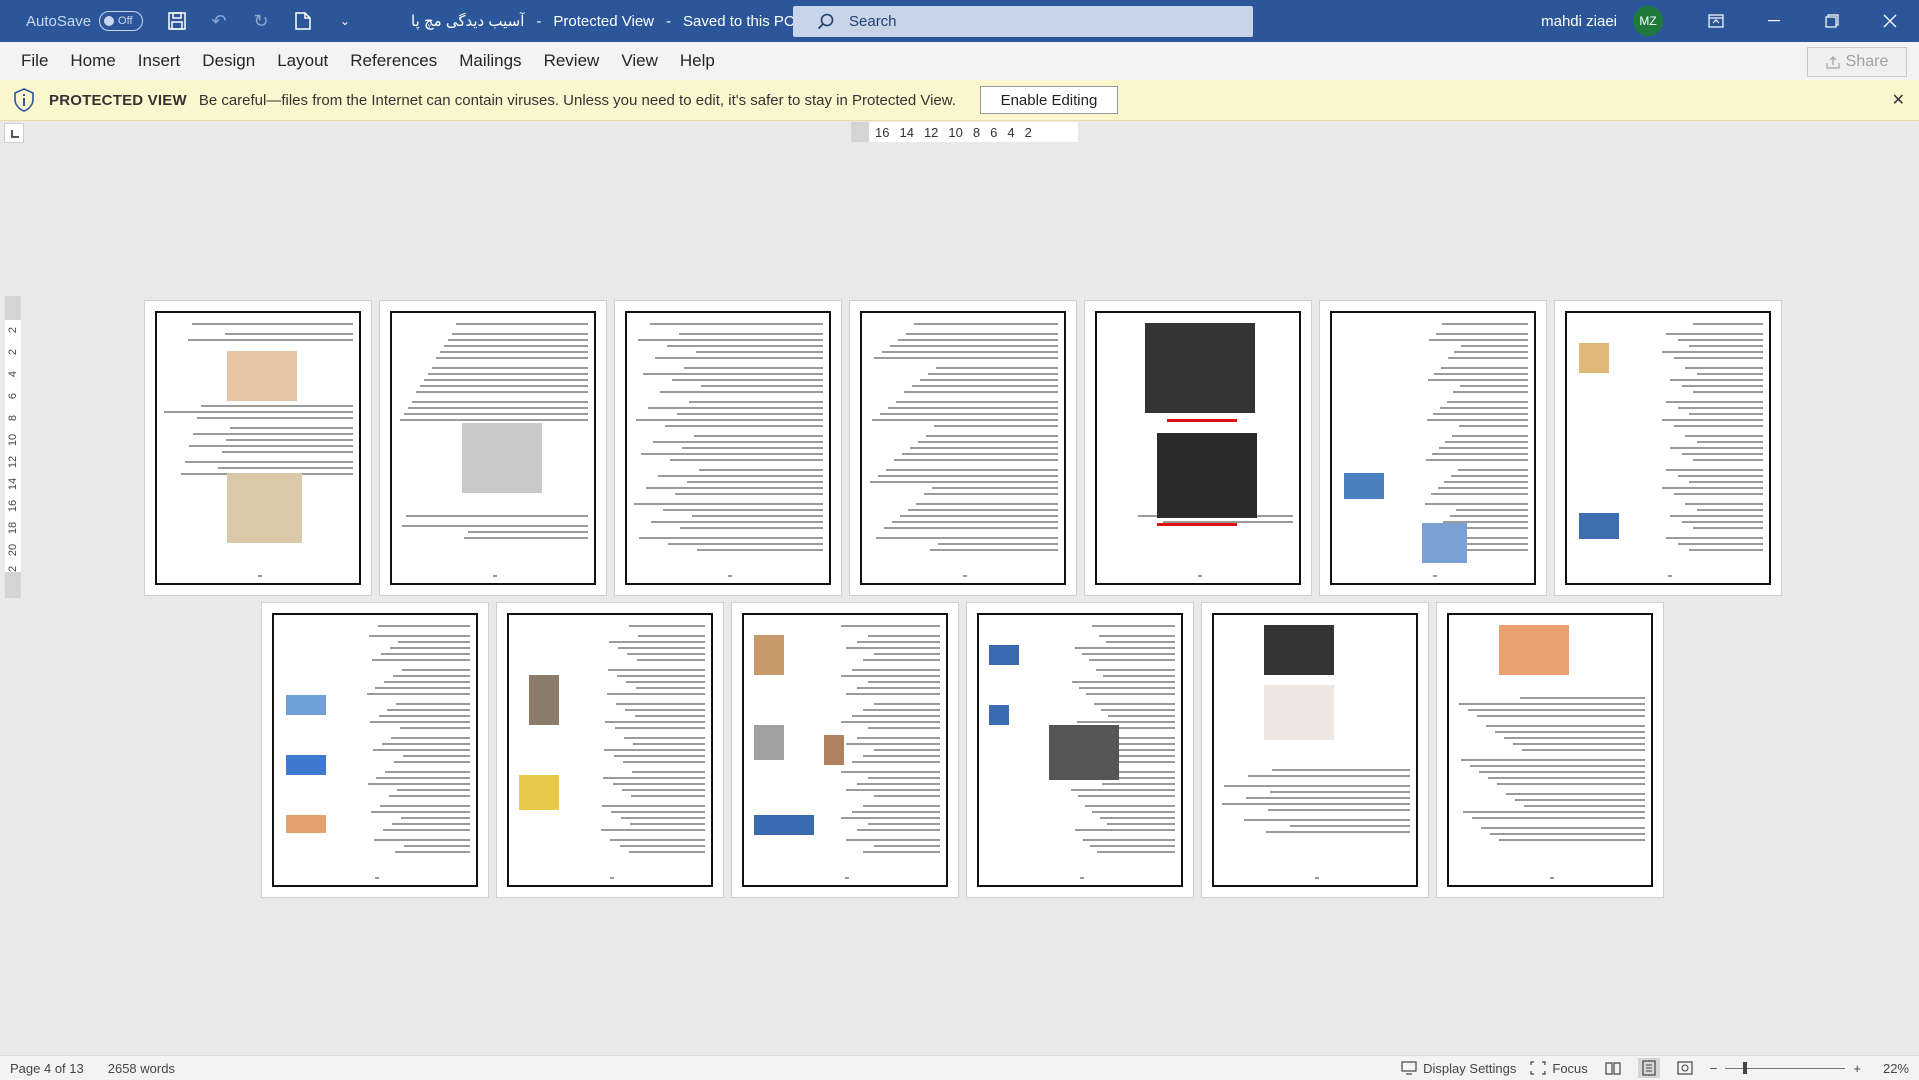  What do you see at coordinates (92, 61) in the screenshot?
I see `tab-home: Home` at bounding box center [92, 61].